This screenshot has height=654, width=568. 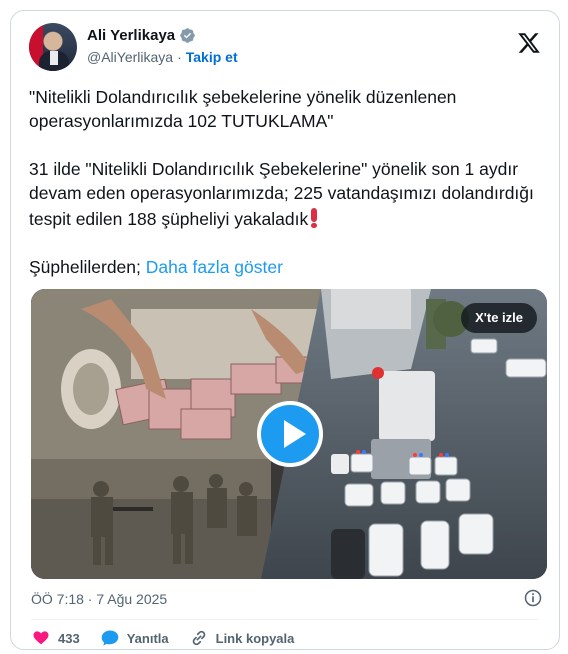 I want to click on show-more-link: Daha fazla göster, so click(x=214, y=267).